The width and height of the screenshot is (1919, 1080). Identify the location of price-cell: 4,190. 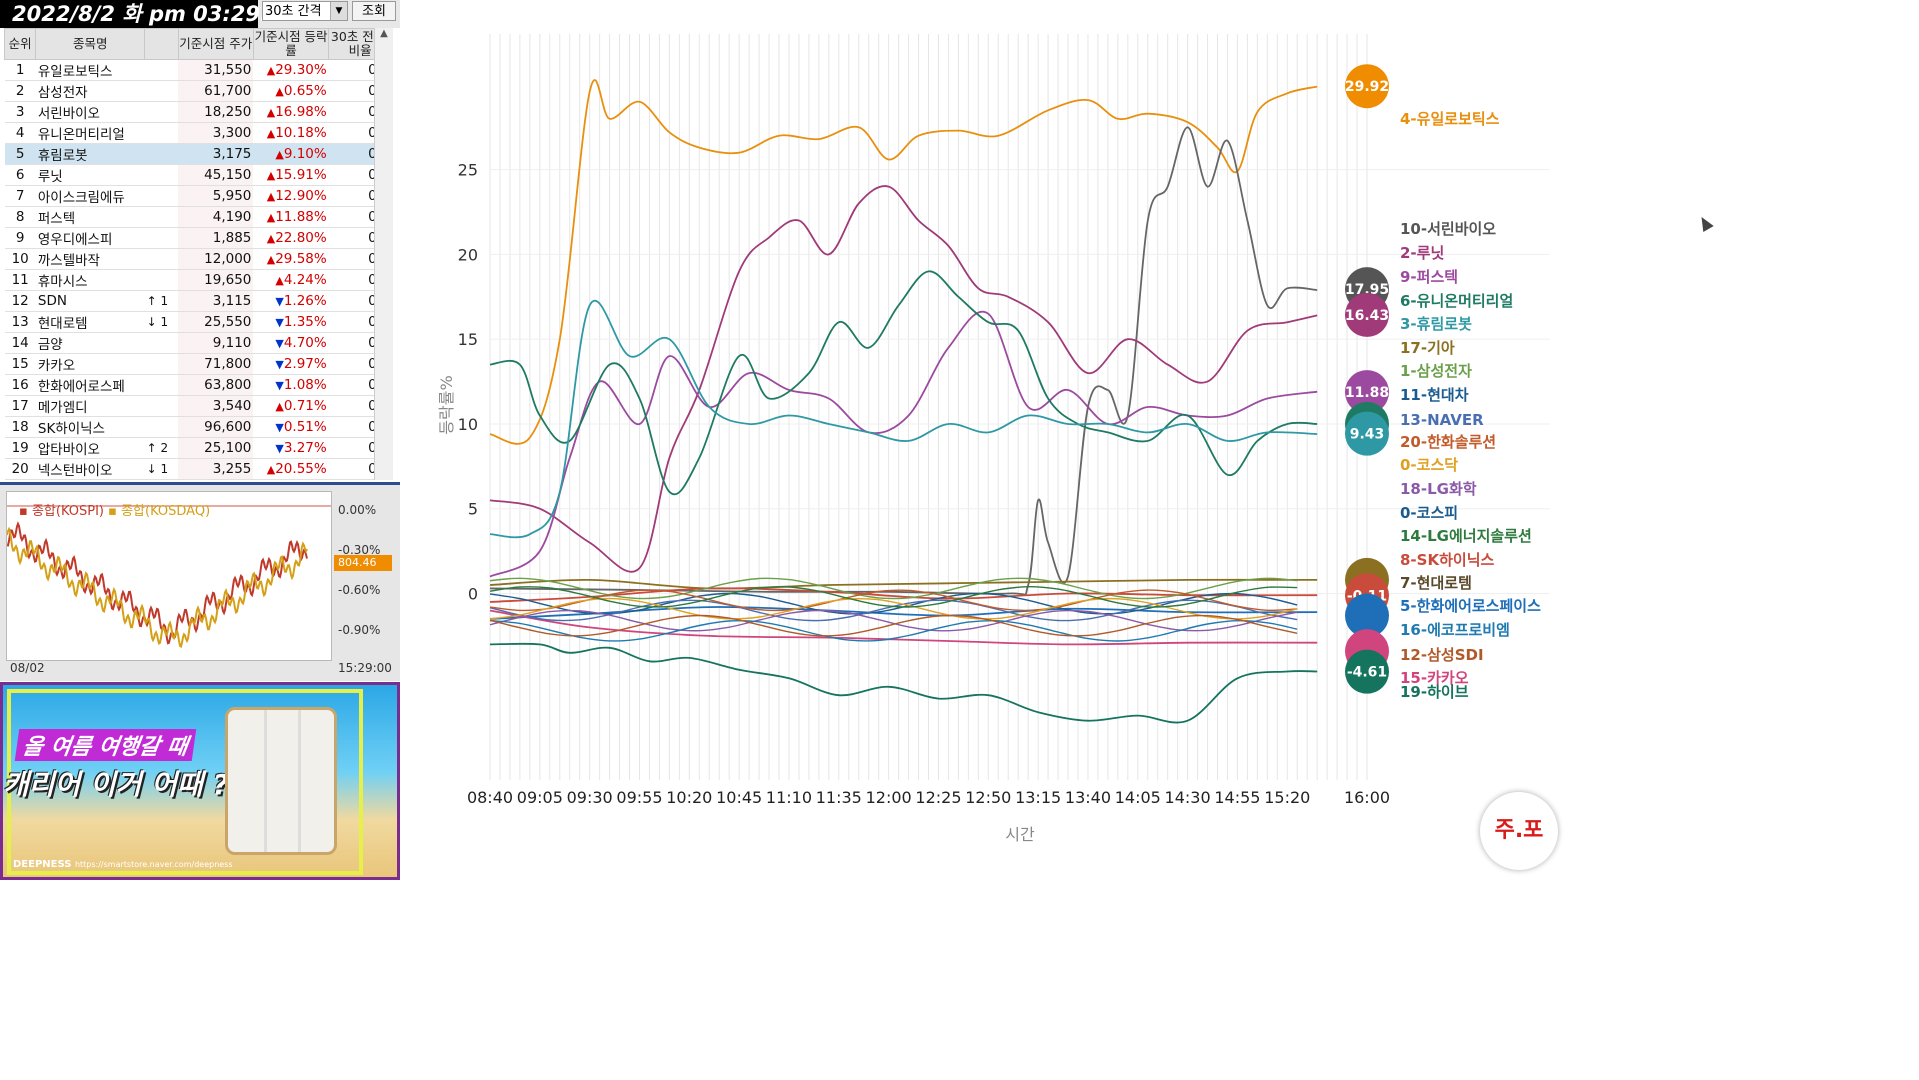
(216, 217).